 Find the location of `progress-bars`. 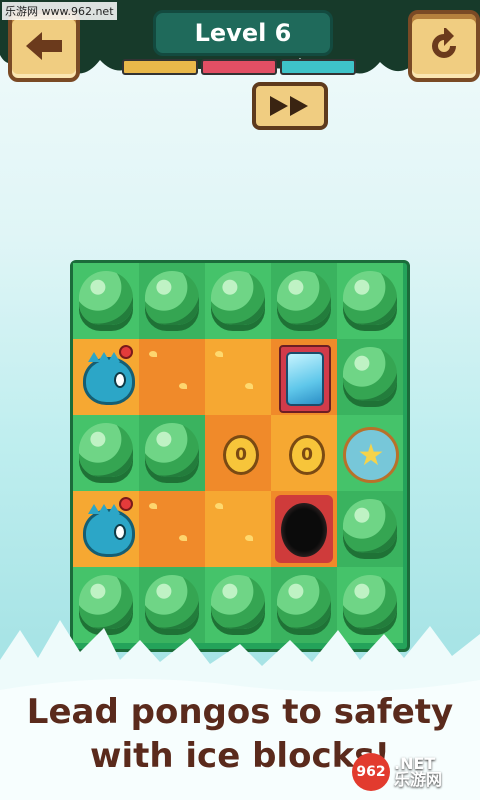

progress-bars is located at coordinates (239, 67).